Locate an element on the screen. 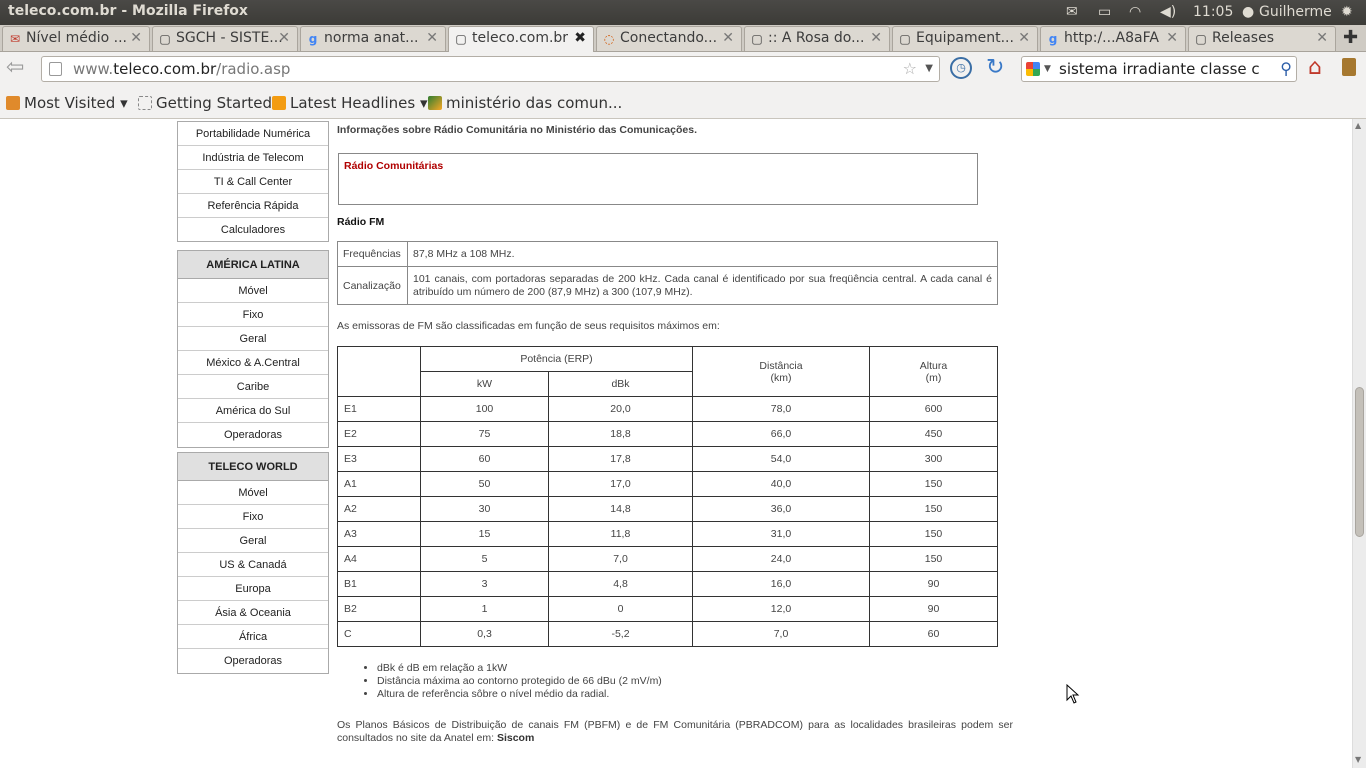  tab-norma-anatel: g norma anat... ✕ is located at coordinates (373, 38).